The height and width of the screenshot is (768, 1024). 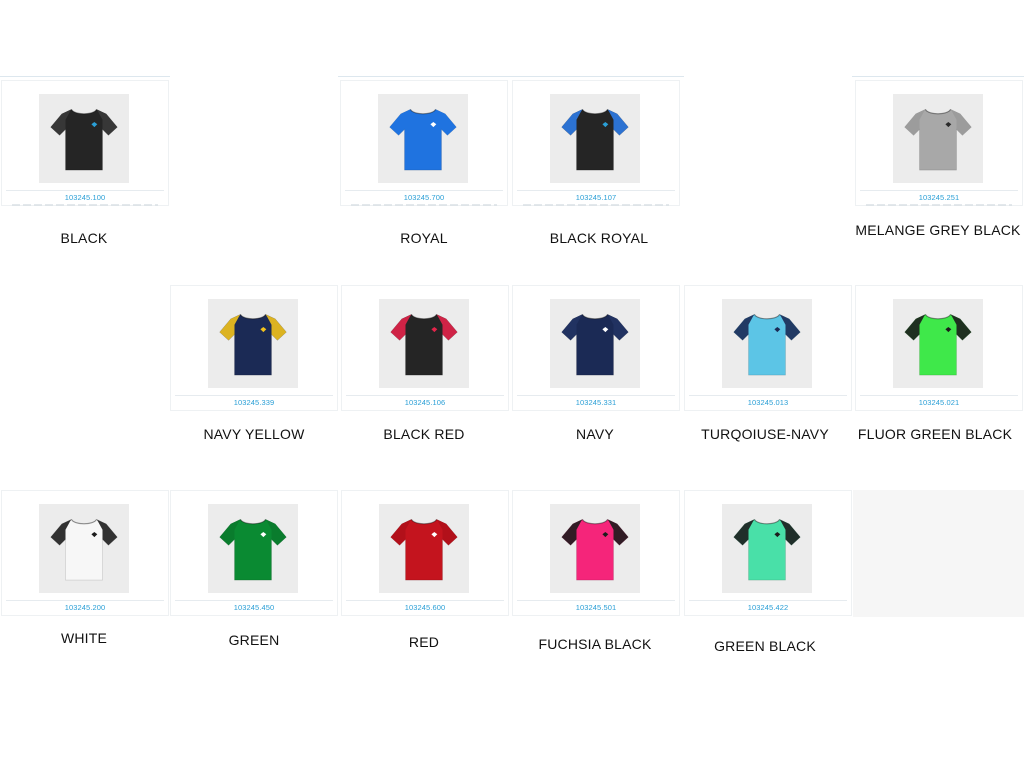 I want to click on product-card-103245-422: 103245.422, so click(x=768, y=553).